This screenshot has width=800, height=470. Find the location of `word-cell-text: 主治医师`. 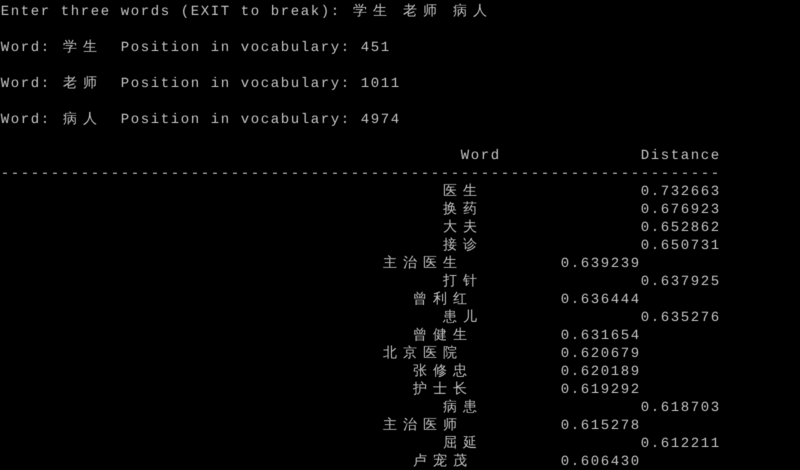

word-cell-text: 主治医师 is located at coordinates (420, 426).